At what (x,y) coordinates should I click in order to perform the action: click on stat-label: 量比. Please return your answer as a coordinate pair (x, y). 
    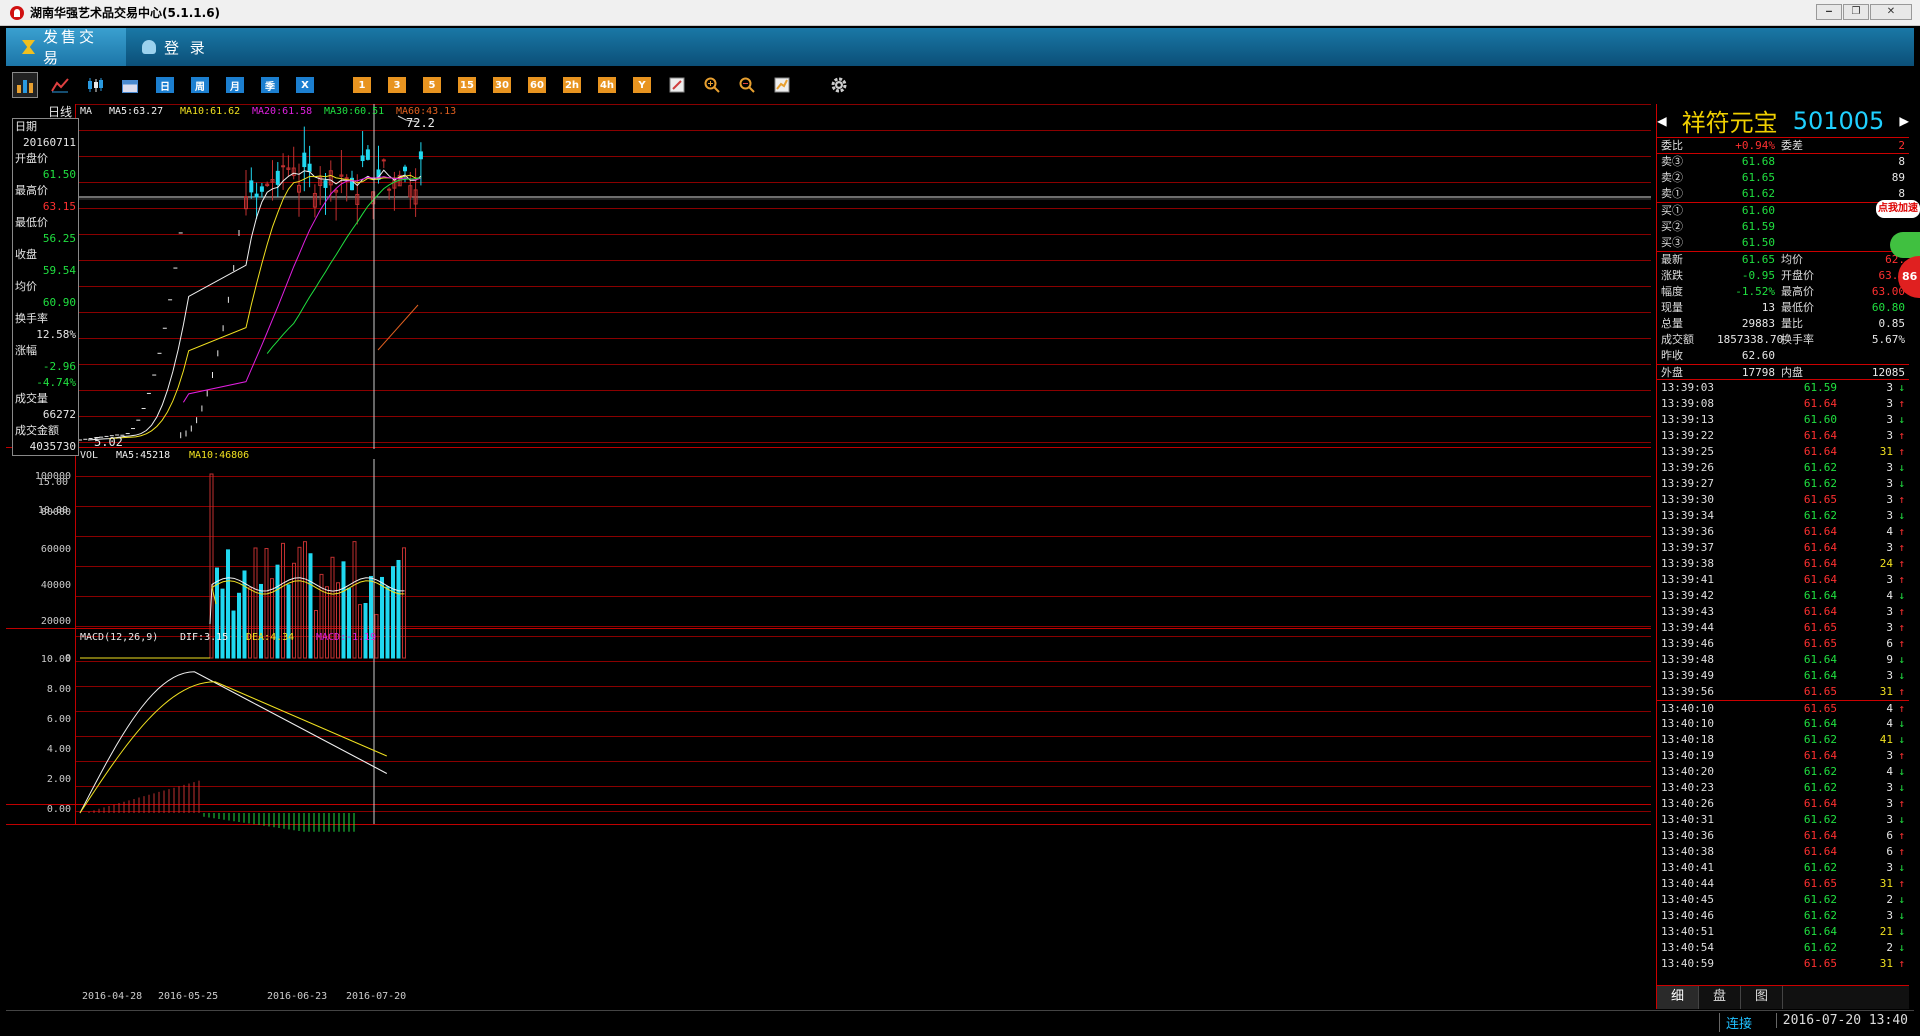
    Looking at the image, I should click on (1792, 323).